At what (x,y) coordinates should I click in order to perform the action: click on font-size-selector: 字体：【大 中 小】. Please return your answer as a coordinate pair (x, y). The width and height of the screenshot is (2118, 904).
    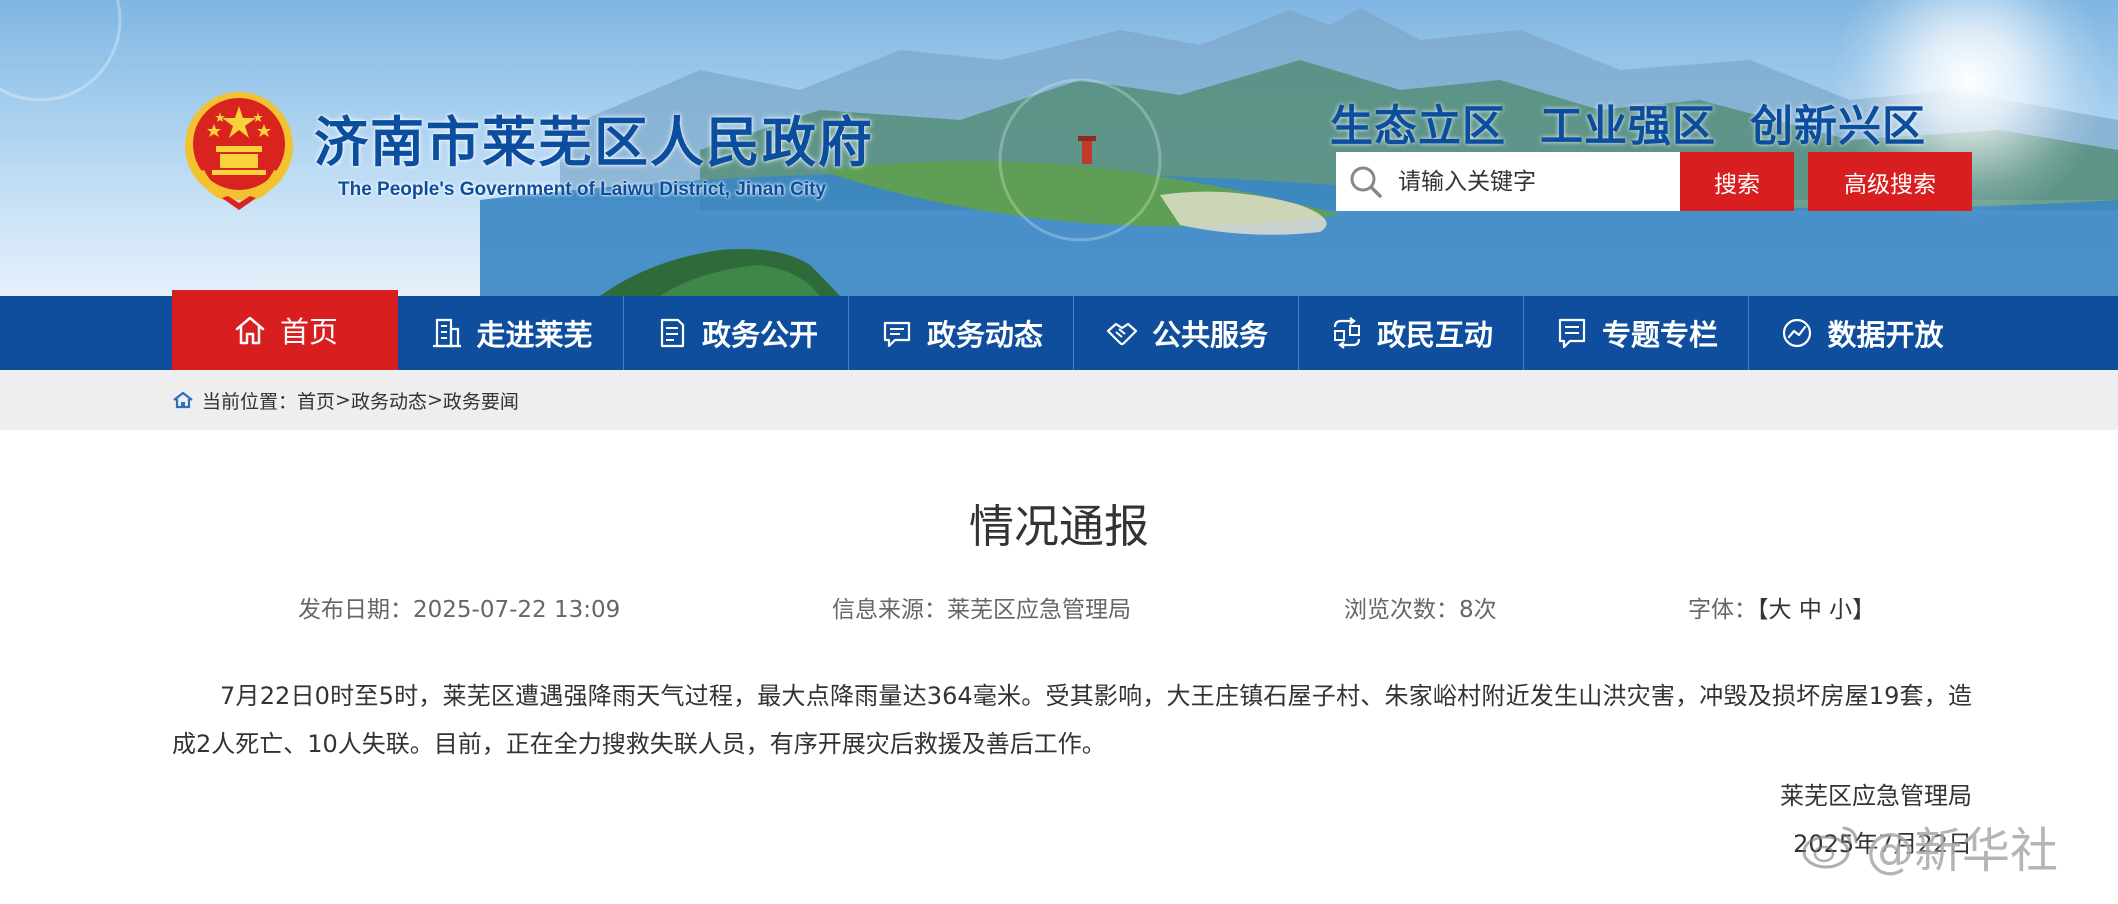
    Looking at the image, I should click on (1781, 607).